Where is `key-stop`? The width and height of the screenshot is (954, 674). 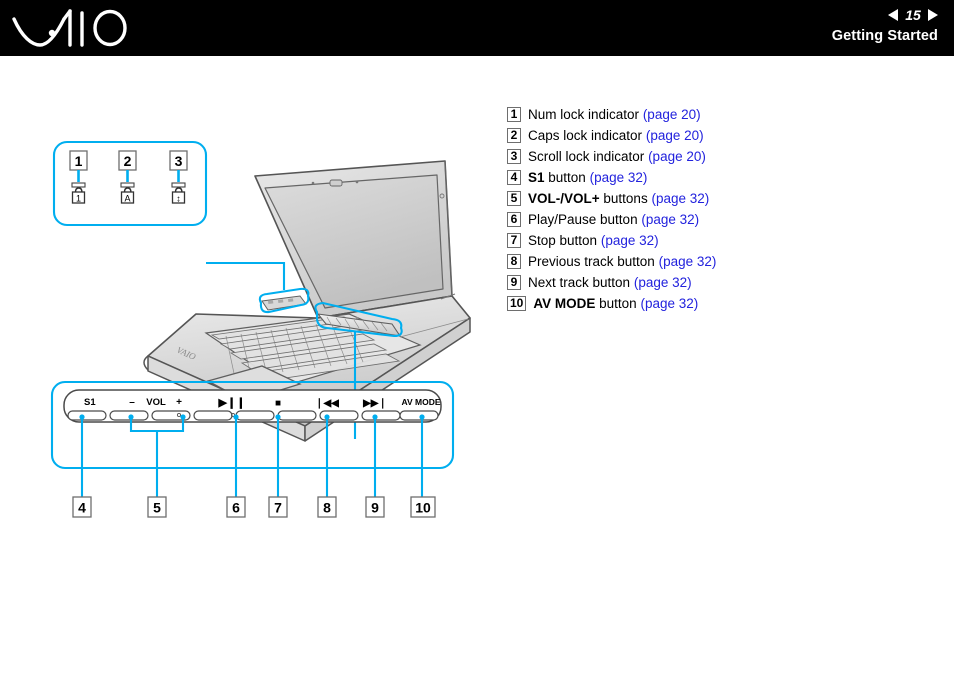 key-stop is located at coordinates (297, 415).